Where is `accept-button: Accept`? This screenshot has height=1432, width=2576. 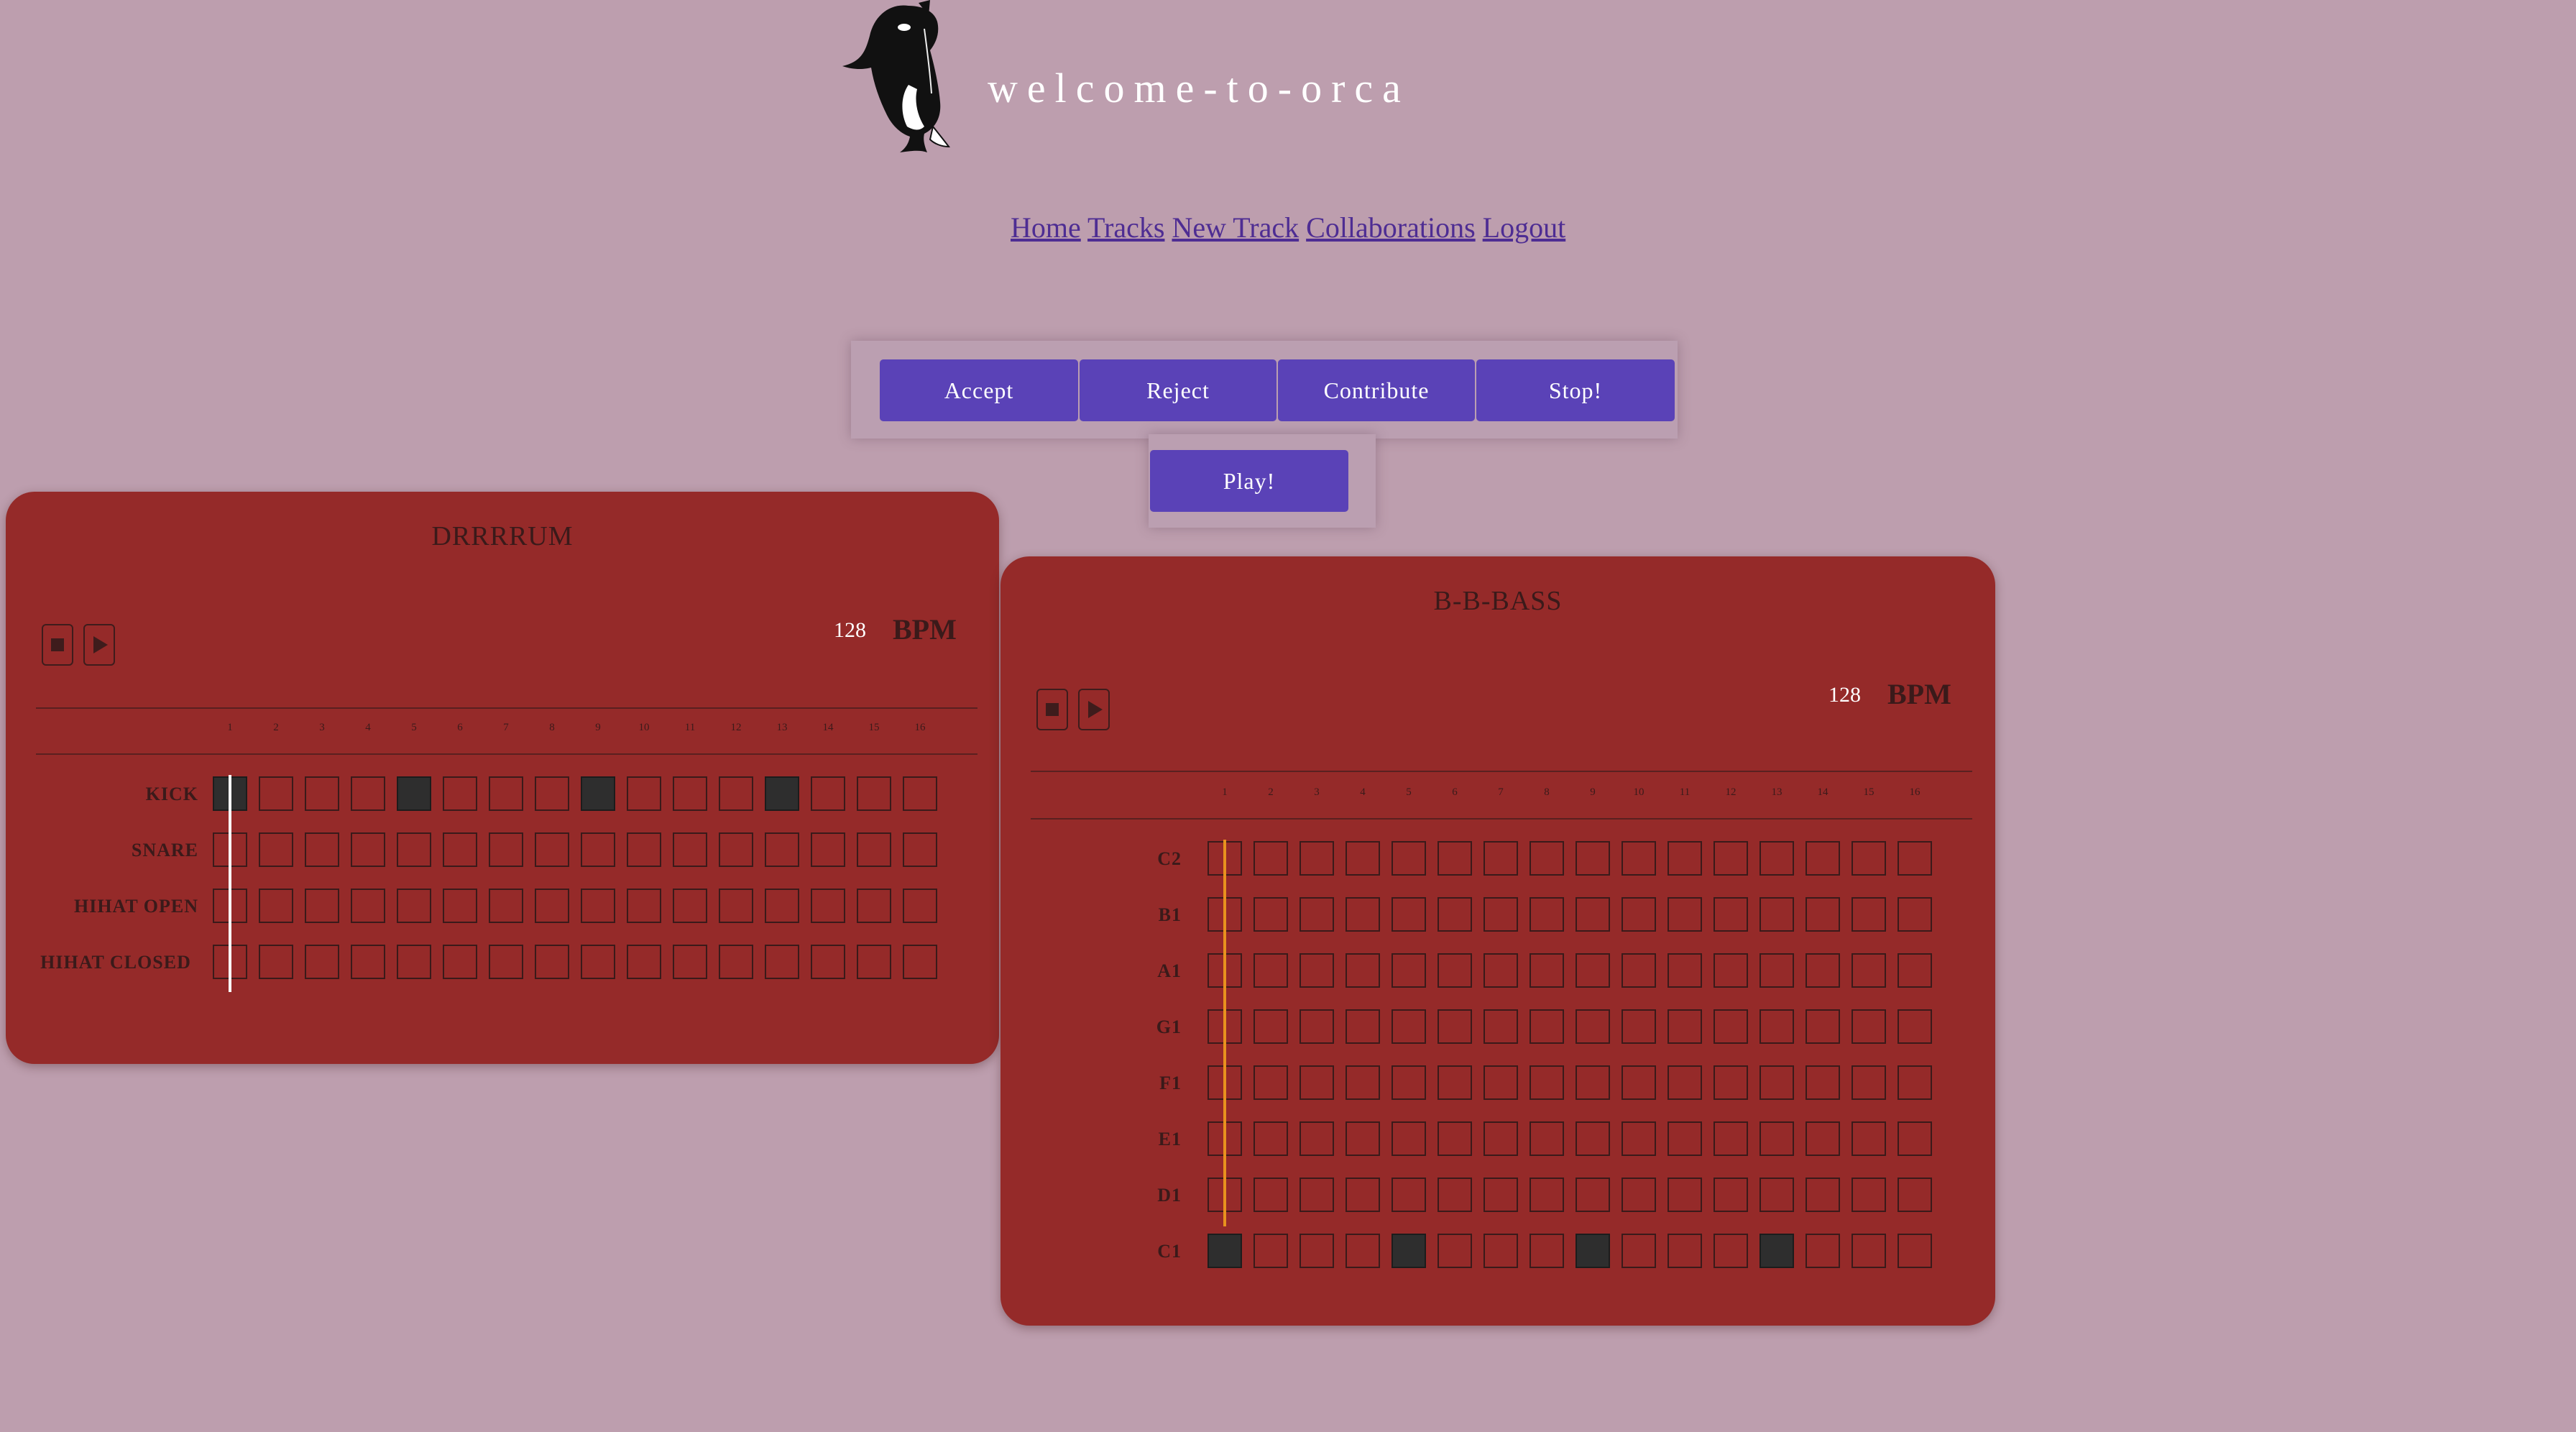 accept-button: Accept is located at coordinates (979, 390).